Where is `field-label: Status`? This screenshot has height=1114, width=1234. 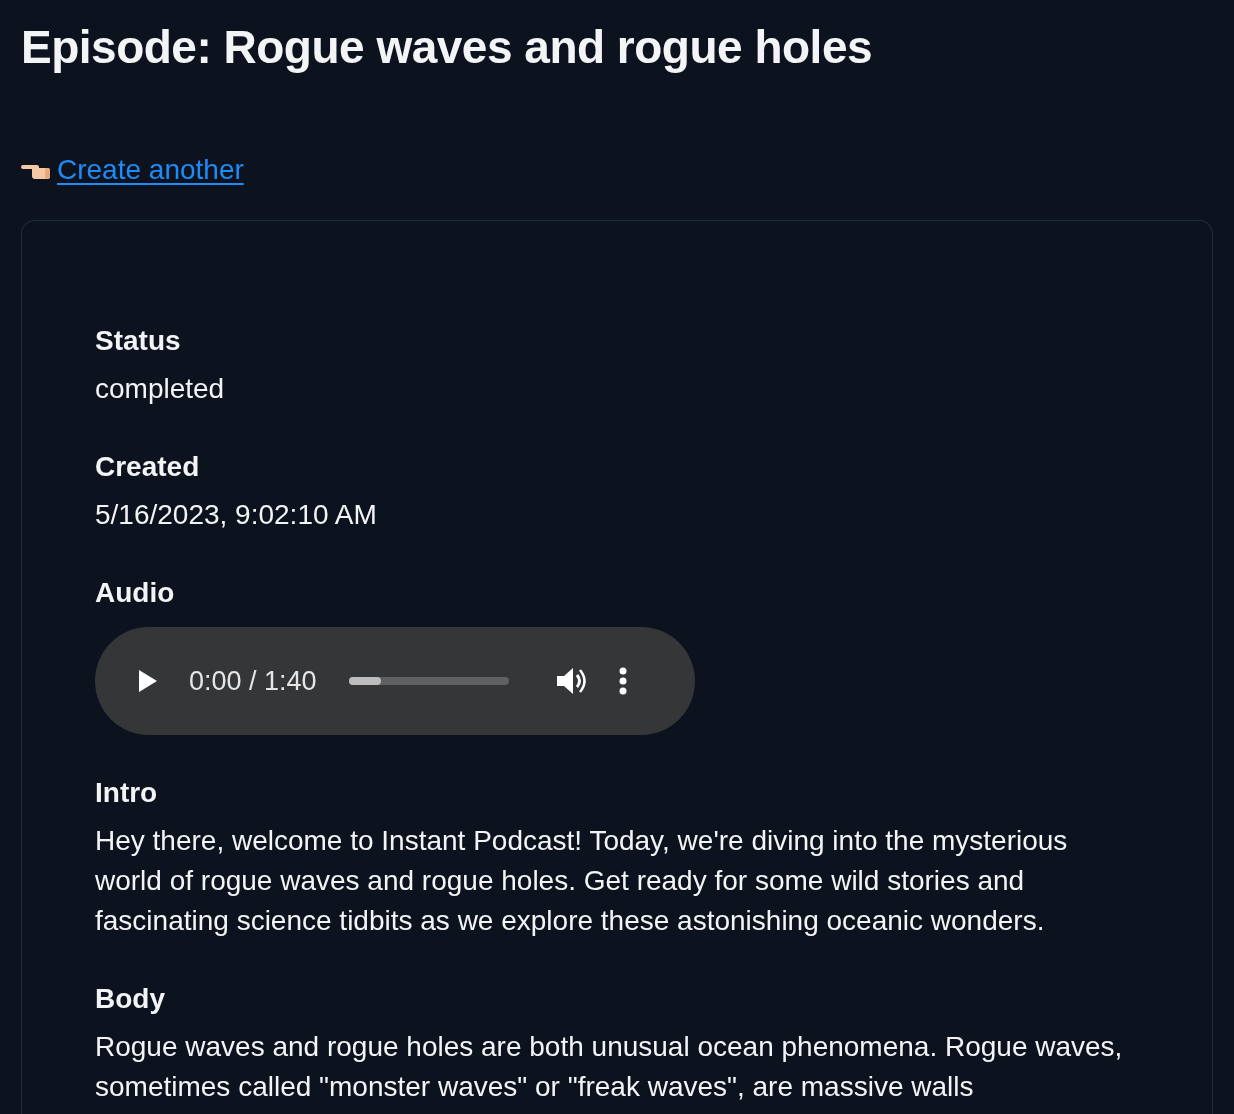 field-label: Status is located at coordinates (138, 341).